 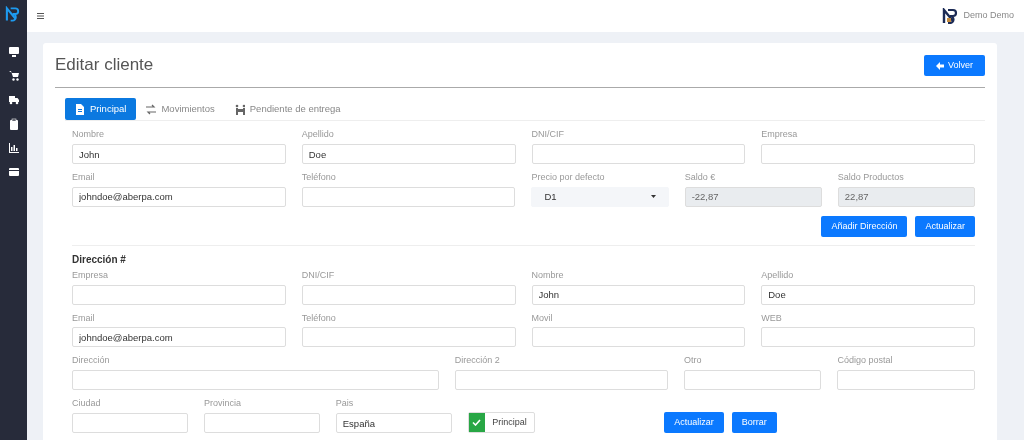 What do you see at coordinates (13, 52) in the screenshot?
I see `monitor-icon` at bounding box center [13, 52].